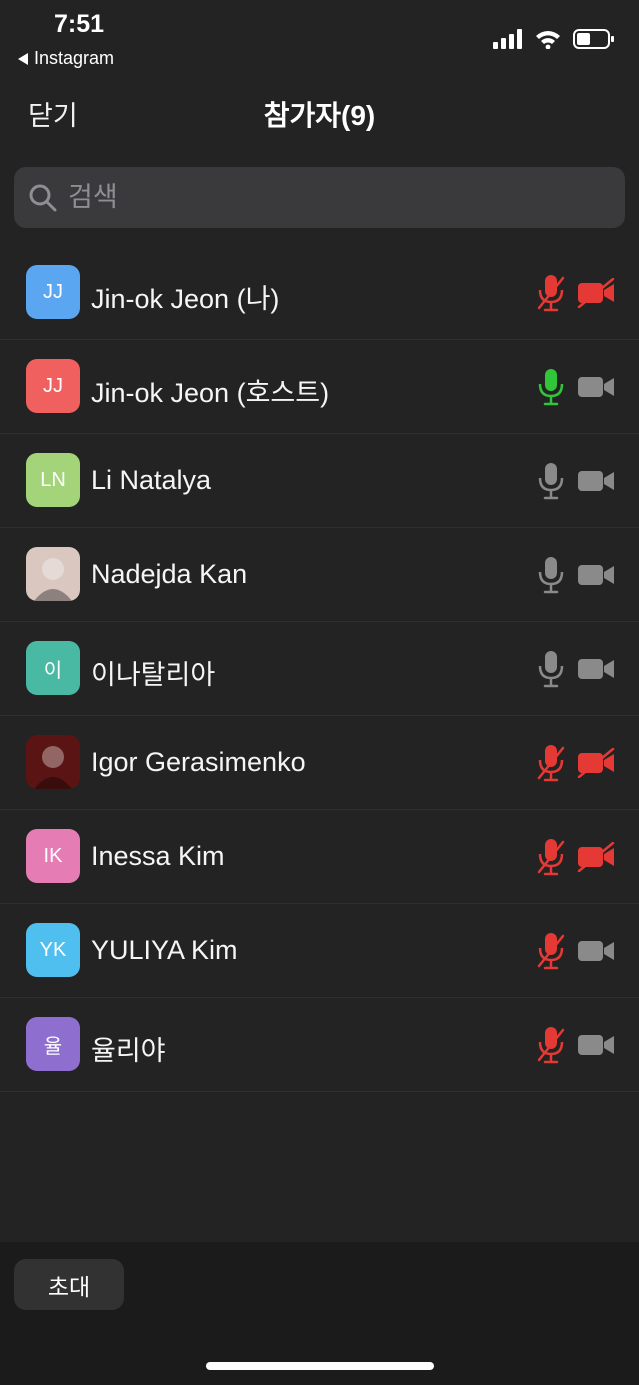 The image size is (639, 1385). Describe the element at coordinates (319, 857) in the screenshot. I see `participant-row: IK Inessa Kim` at that location.